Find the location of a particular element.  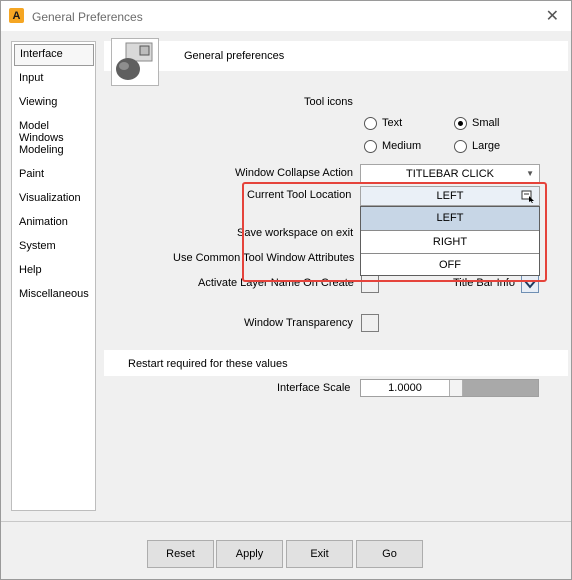

radio-text-label: Text is located at coordinates (392, 123).